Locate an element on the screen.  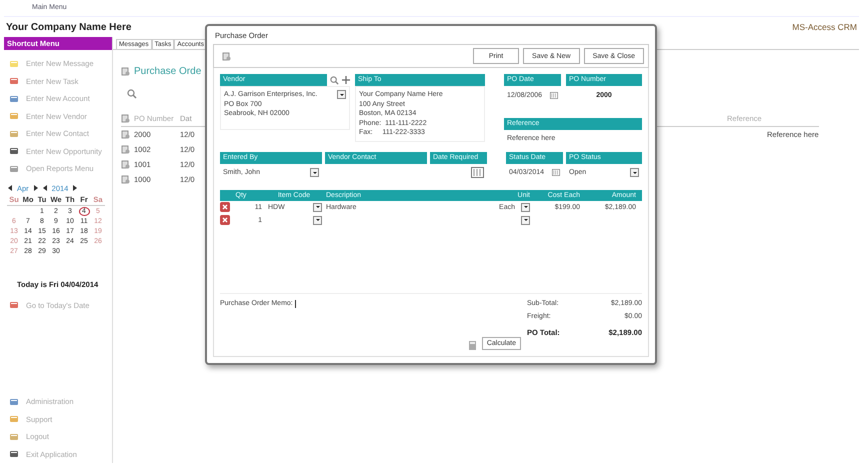
calculator-icon is located at coordinates (472, 345).